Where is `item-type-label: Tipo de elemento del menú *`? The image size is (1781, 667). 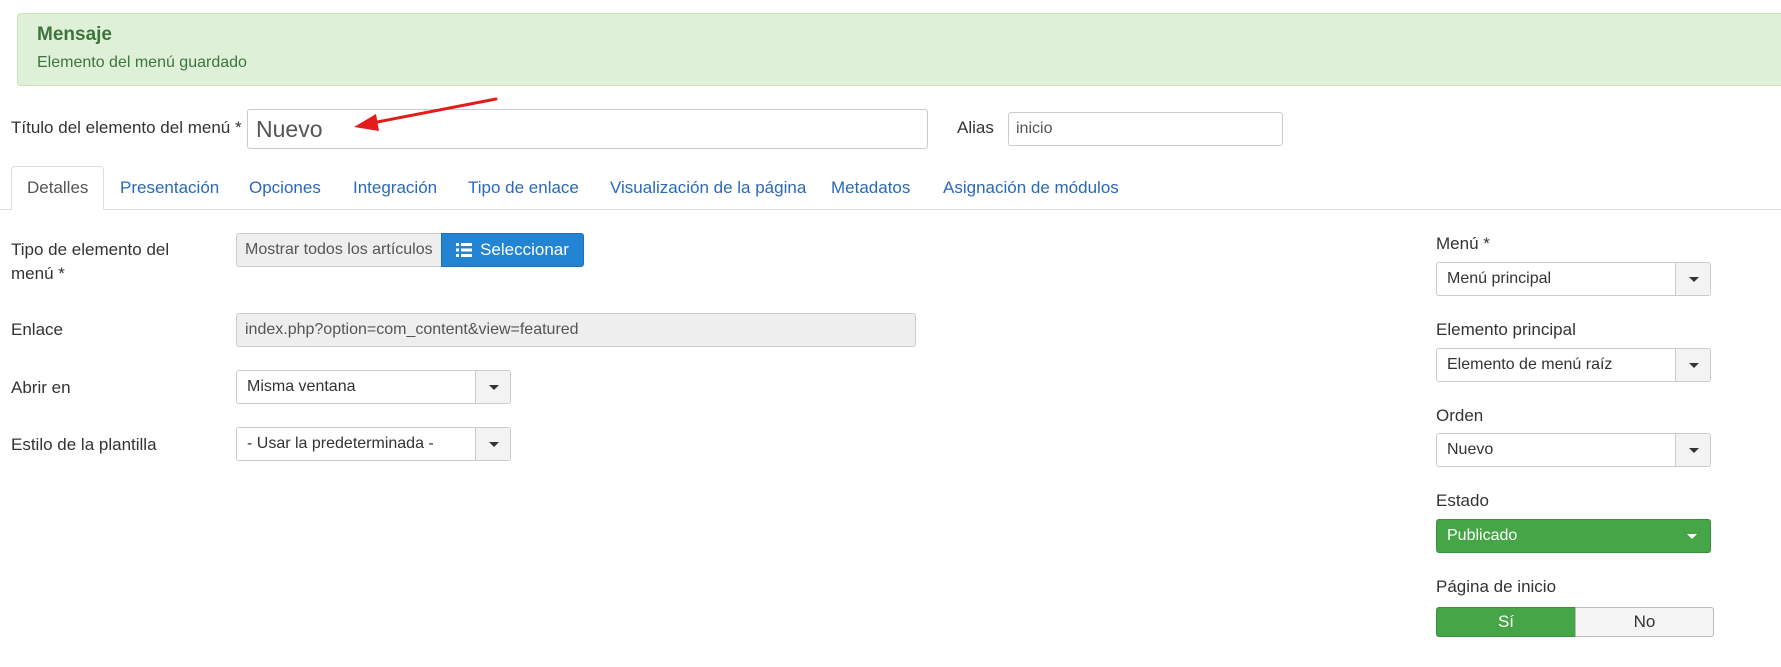
item-type-label: Tipo de elemento del menú * is located at coordinates (90, 261).